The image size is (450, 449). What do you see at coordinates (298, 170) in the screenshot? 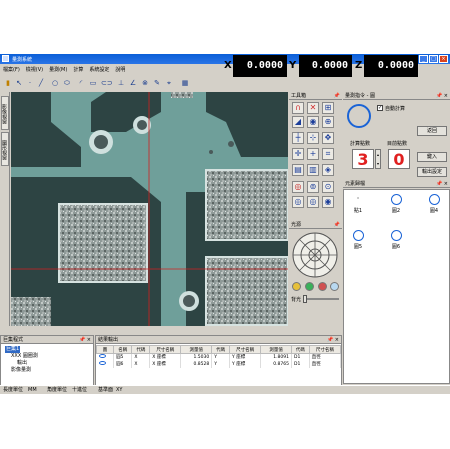
I see `film-icon: ▤` at bounding box center [298, 170].